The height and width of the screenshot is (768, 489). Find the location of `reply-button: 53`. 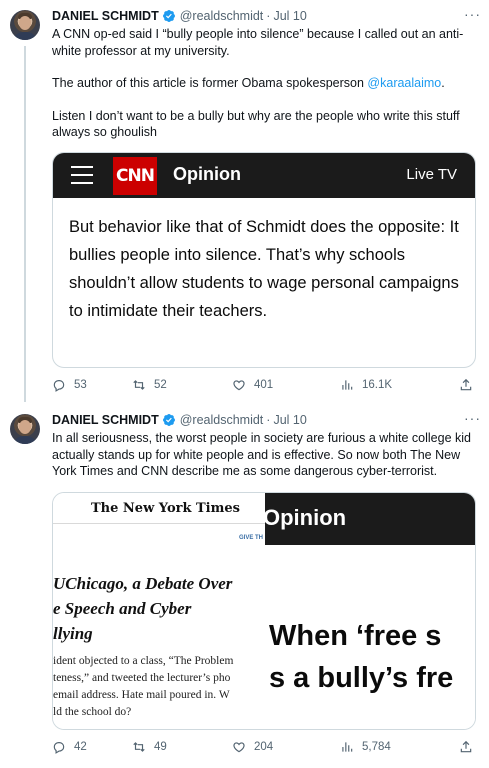

reply-button: 53 is located at coordinates (92, 385).